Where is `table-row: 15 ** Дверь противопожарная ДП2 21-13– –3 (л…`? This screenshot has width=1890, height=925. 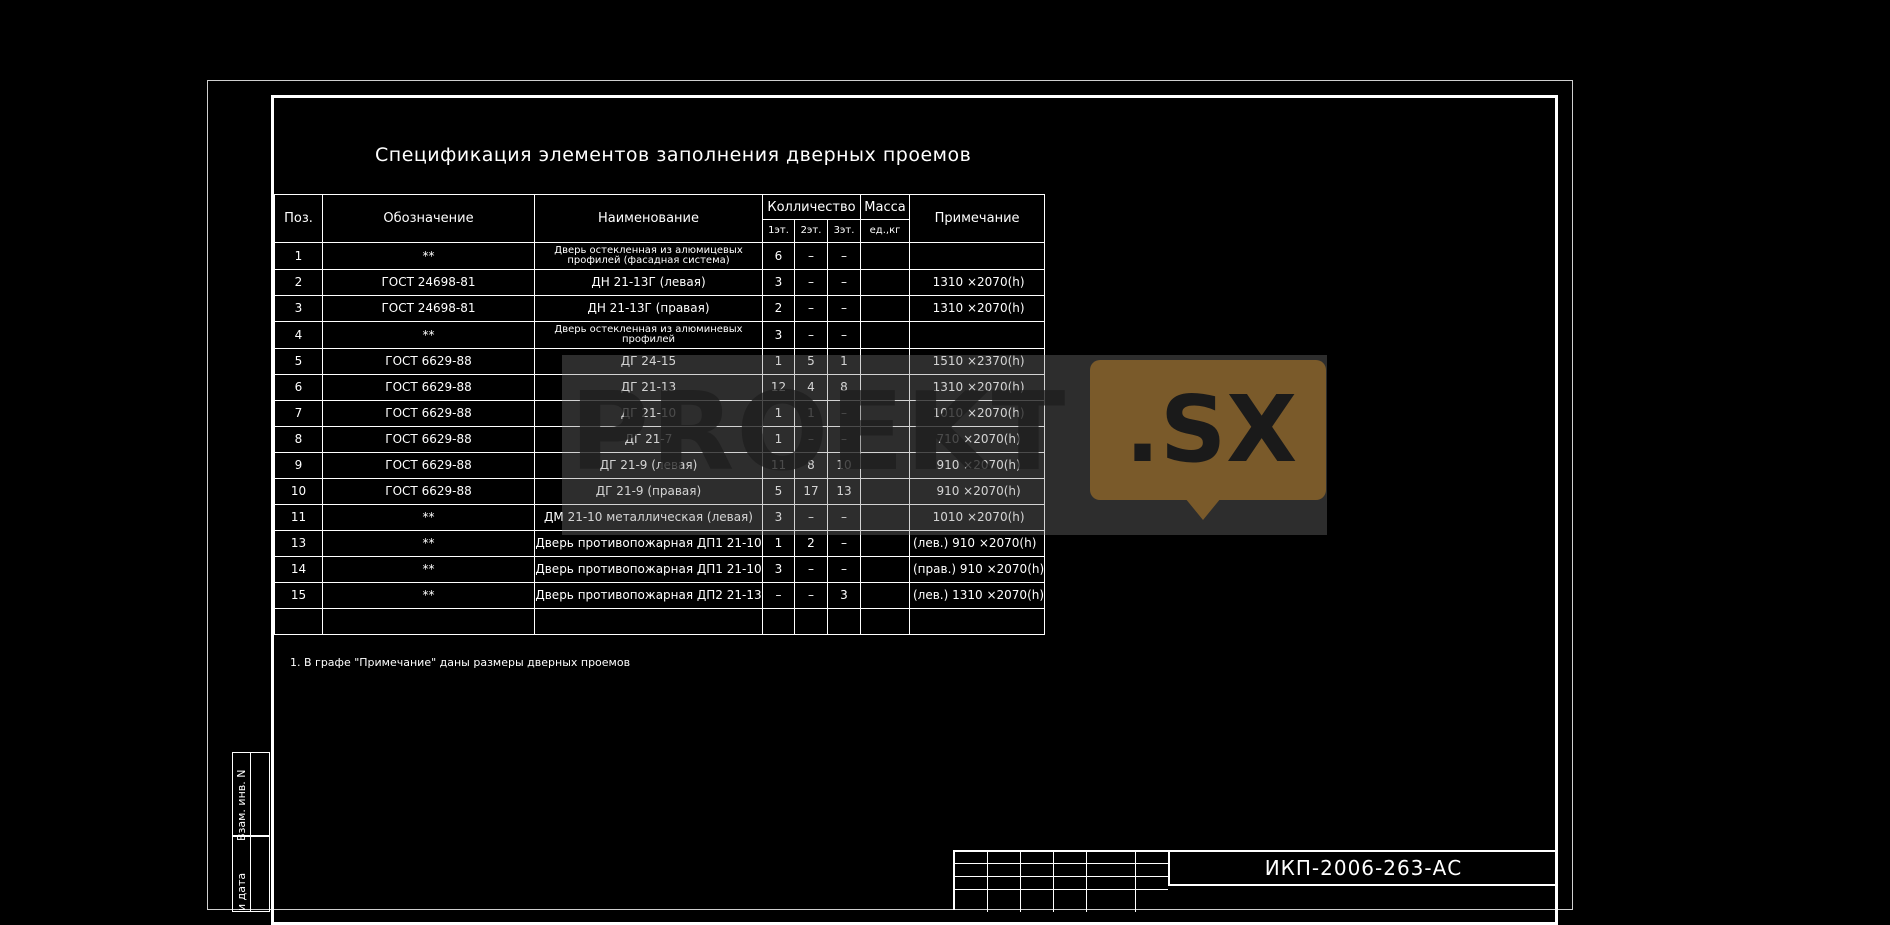 table-row: 15 ** Дверь противопожарная ДП2 21-13– –3 (л… is located at coordinates (660, 595).